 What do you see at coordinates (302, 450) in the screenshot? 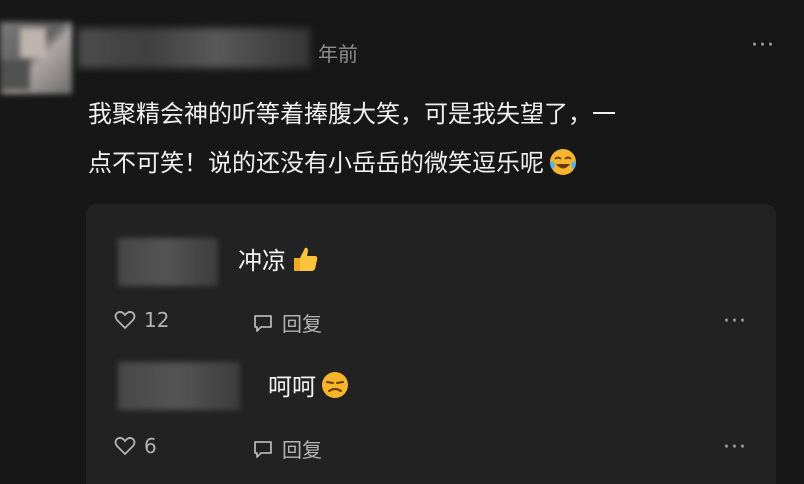
I see `reply-2-reply-label: 回复` at bounding box center [302, 450].